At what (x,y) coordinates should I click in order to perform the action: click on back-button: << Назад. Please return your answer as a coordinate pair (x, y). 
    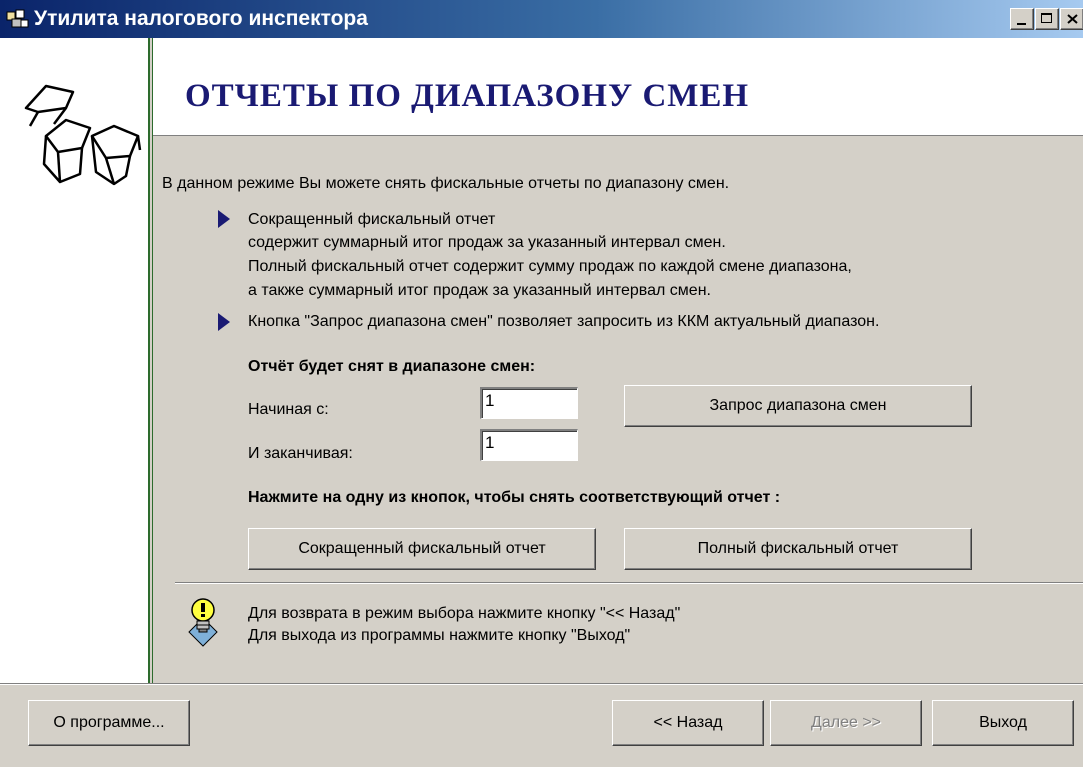
    Looking at the image, I should click on (688, 723).